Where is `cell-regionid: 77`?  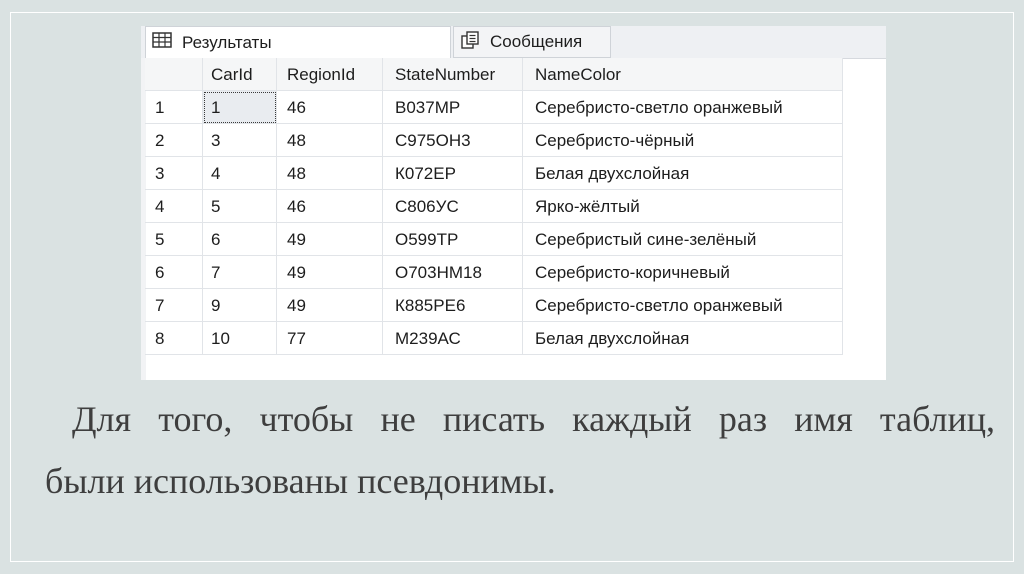
cell-regionid: 77 is located at coordinates (330, 338).